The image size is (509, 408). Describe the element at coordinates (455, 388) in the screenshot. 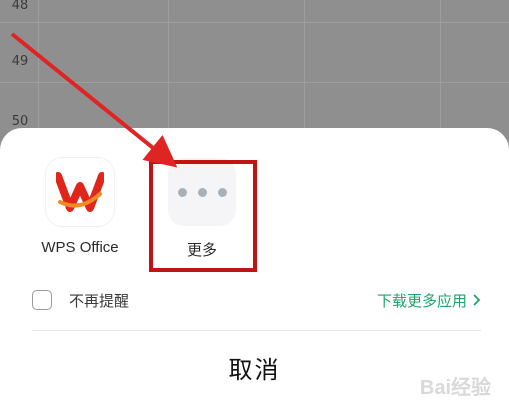

I see `watermark: Bai经验` at that location.